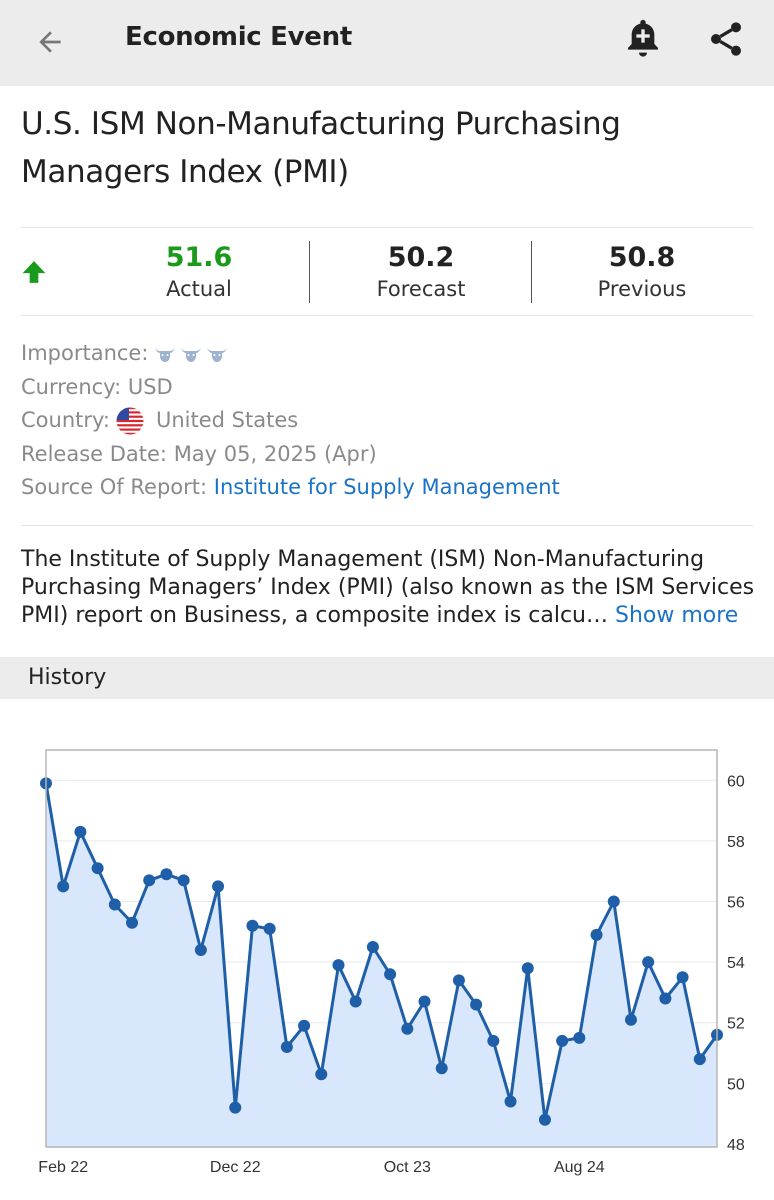 Image resolution: width=774 pixels, height=1200 pixels. What do you see at coordinates (34, 272) in the screenshot?
I see `arrow-up-icon` at bounding box center [34, 272].